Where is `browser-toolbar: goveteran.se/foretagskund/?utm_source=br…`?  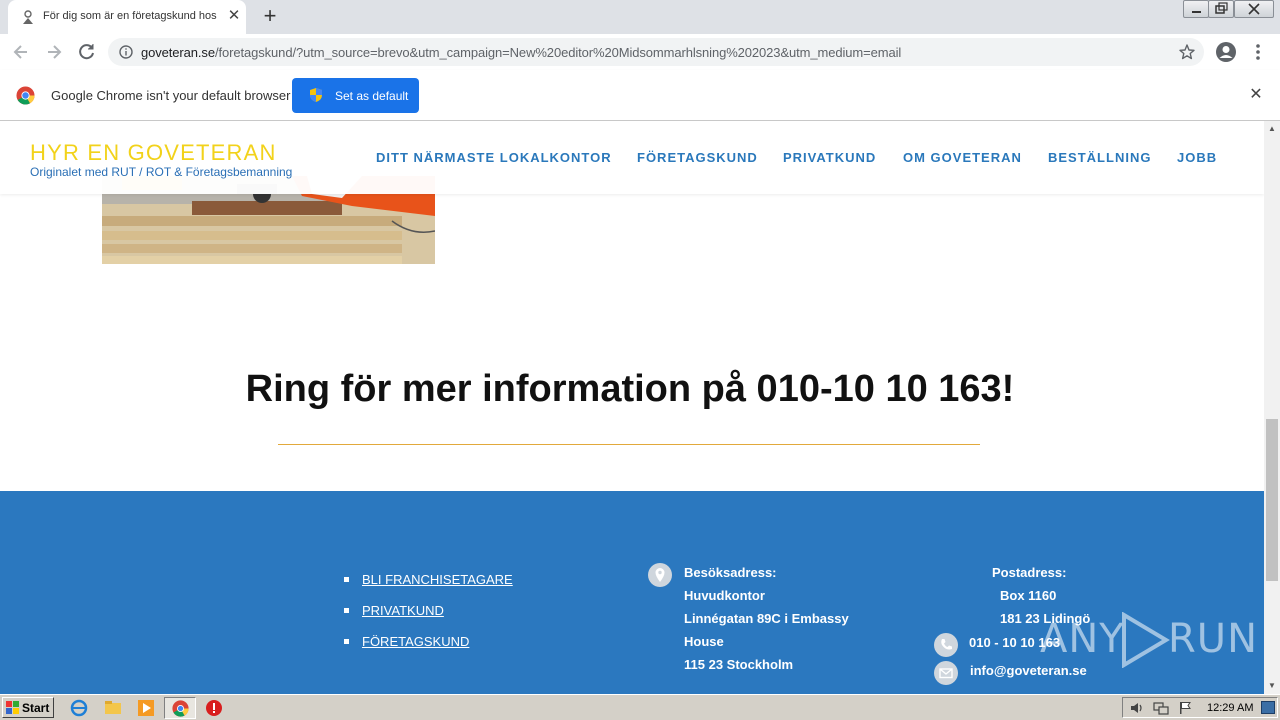
browser-toolbar: goveteran.se/foretagskund/?utm_source=br… is located at coordinates (640, 52).